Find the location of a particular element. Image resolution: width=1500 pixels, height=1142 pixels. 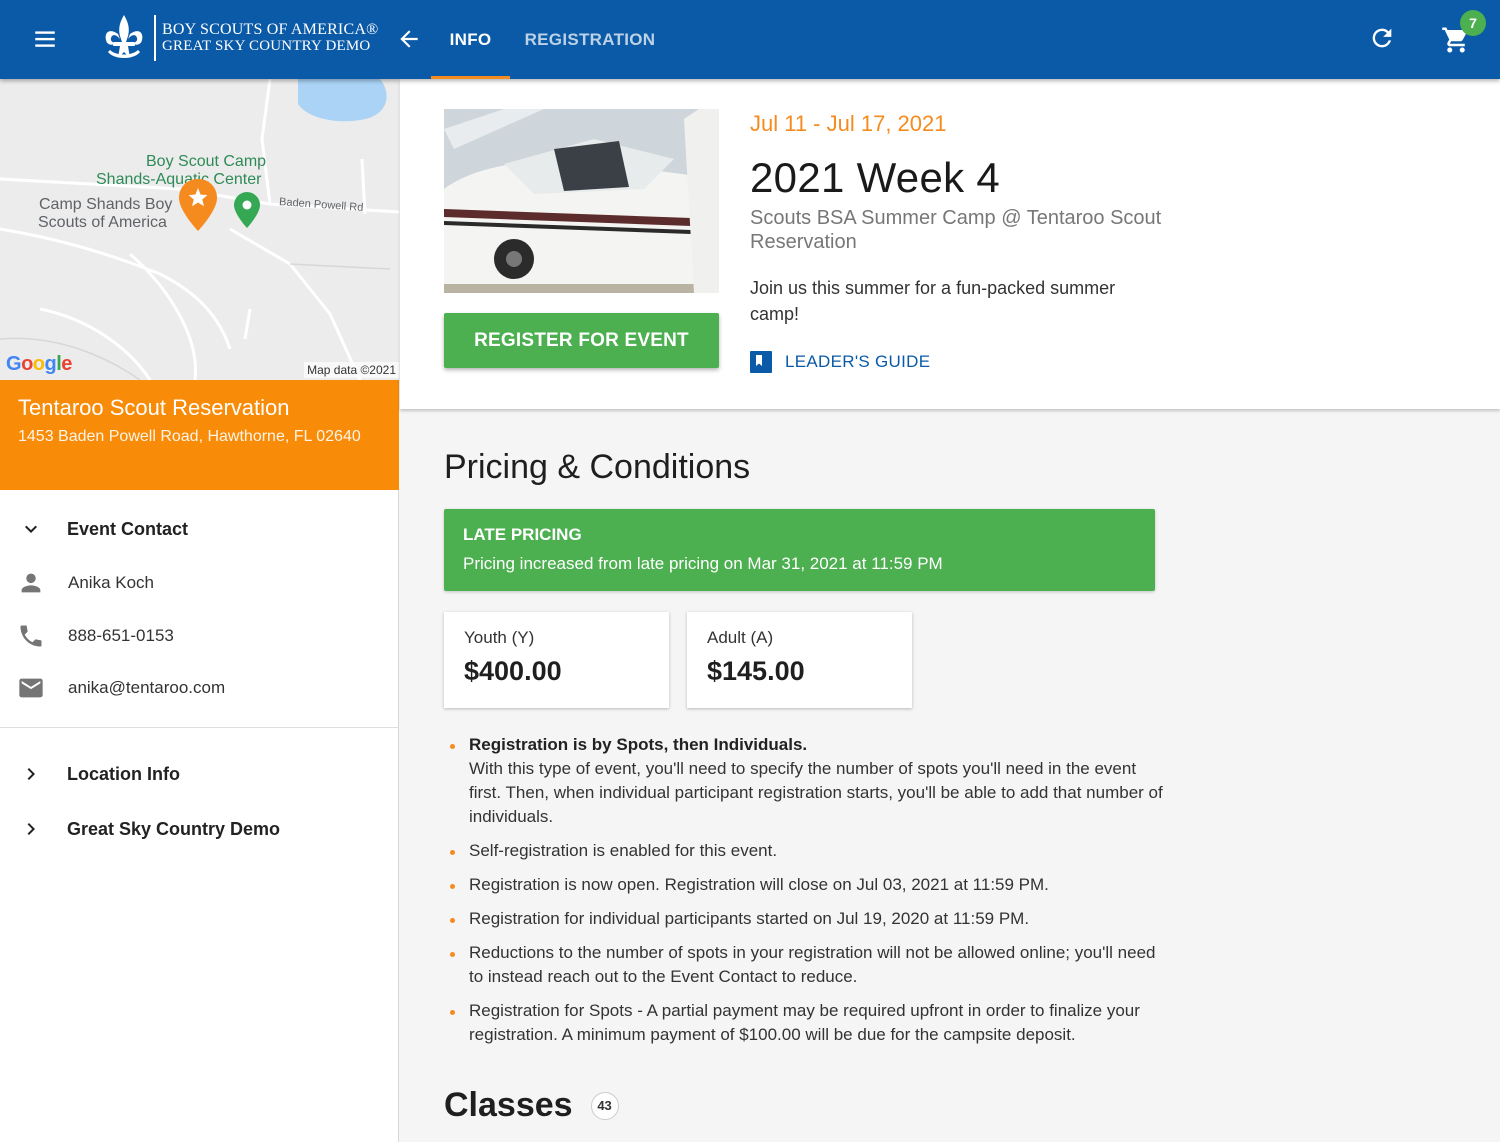

event-photo is located at coordinates (581, 201).